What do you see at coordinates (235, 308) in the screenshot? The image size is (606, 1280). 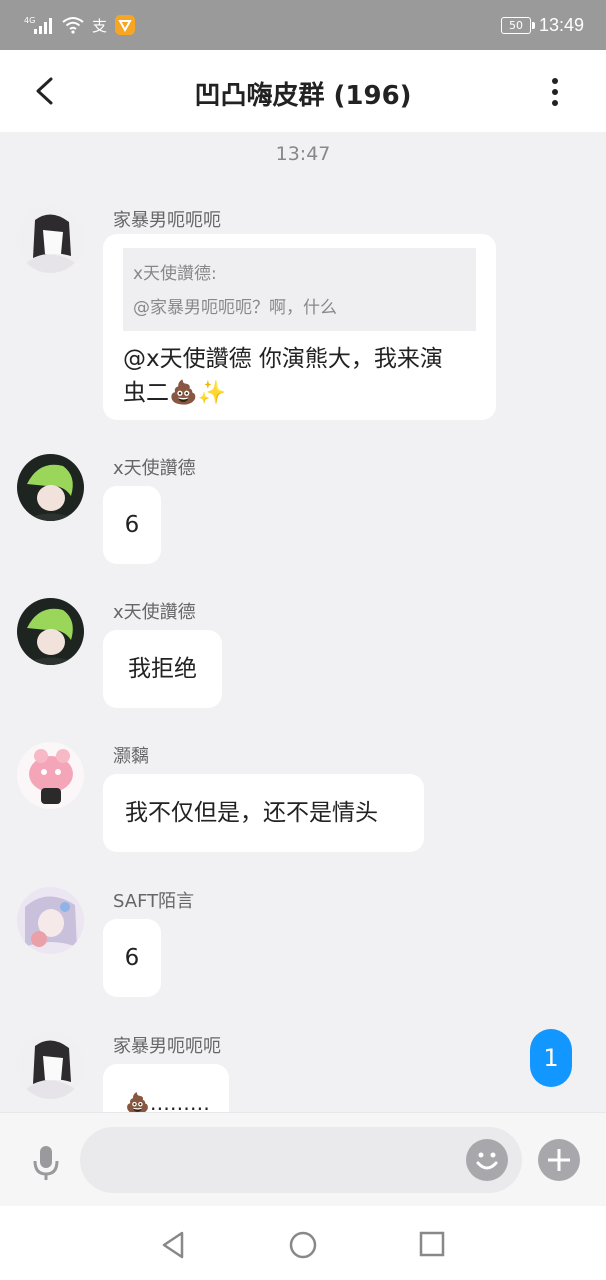 I see `quoted-text: @家暴男呃呃呃？啊，什么` at bounding box center [235, 308].